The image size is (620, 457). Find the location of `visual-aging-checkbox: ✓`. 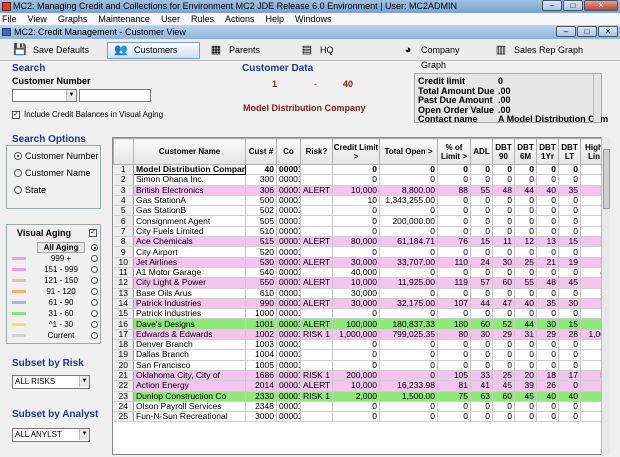

visual-aging-checkbox: ✓ is located at coordinates (93, 233).